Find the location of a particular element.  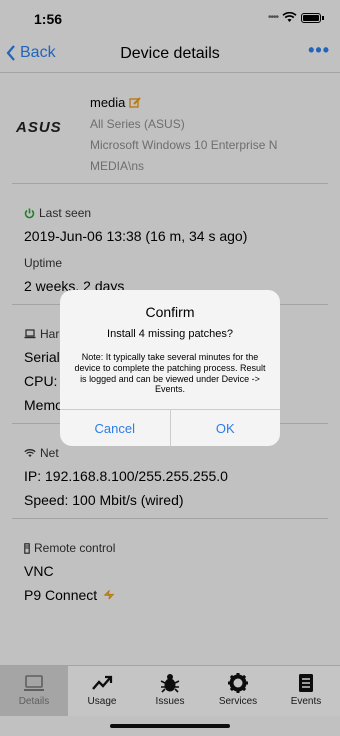

dialog-buttons: Cancel OK is located at coordinates (170, 427).